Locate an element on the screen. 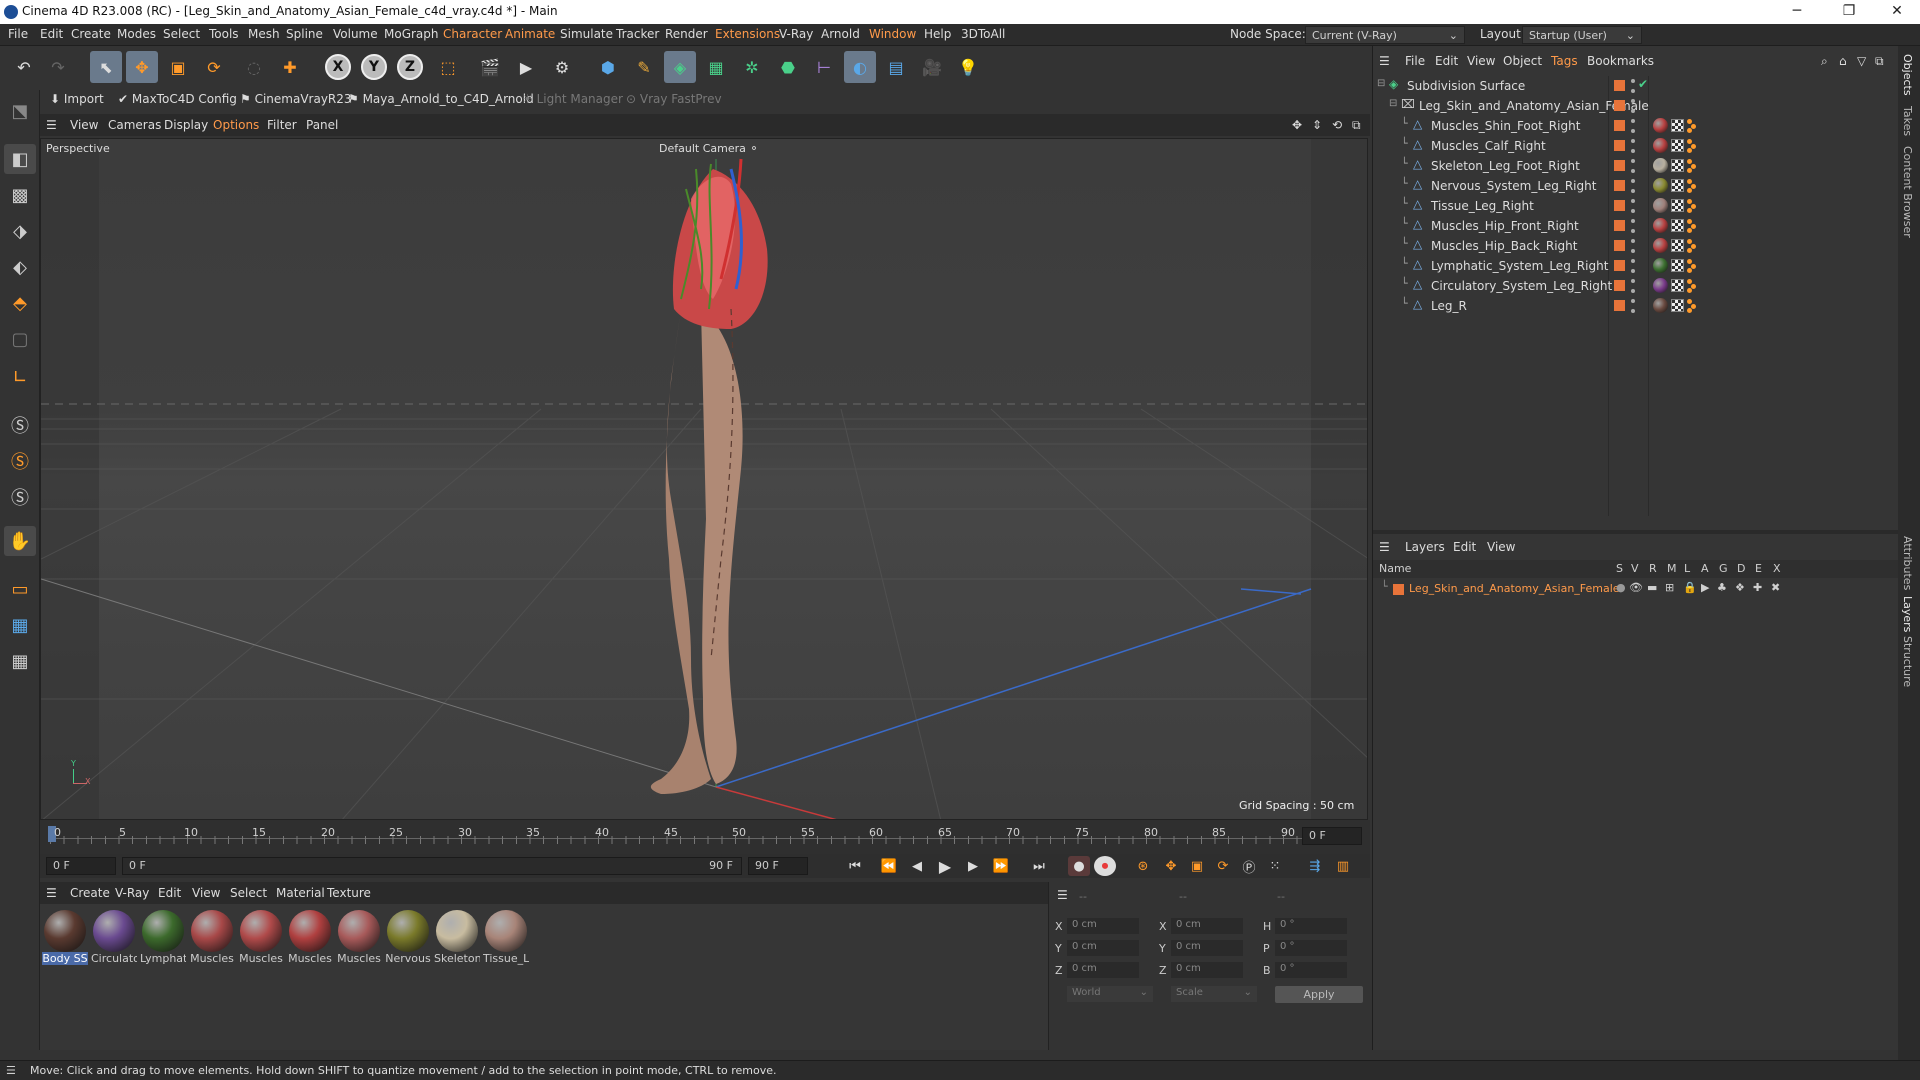 The height and width of the screenshot is (1080, 1920). expression-icon: ✚ is located at coordinates (1757, 587).